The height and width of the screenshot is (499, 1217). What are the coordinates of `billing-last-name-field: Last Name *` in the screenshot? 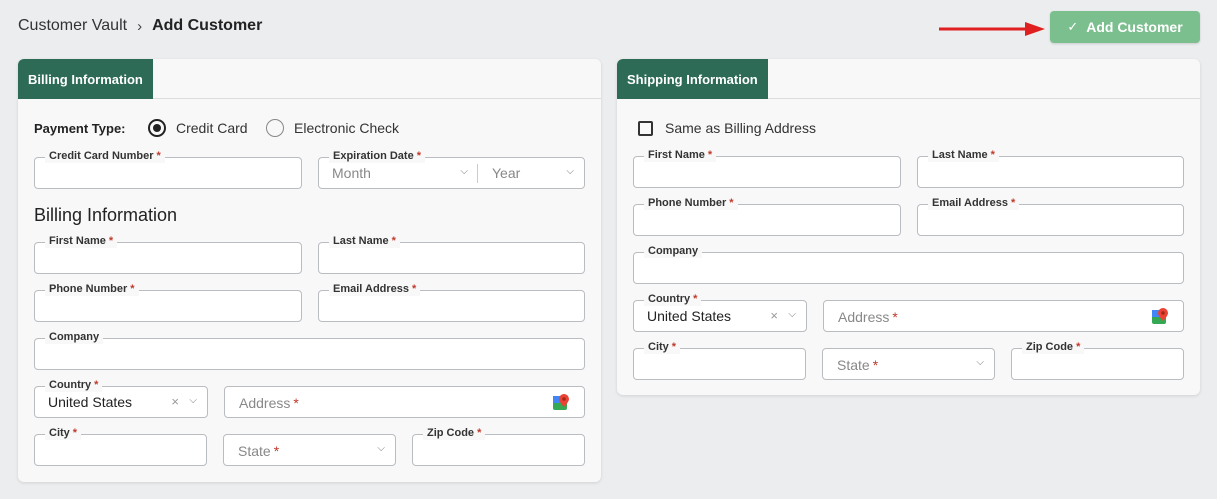 It's located at (451, 254).